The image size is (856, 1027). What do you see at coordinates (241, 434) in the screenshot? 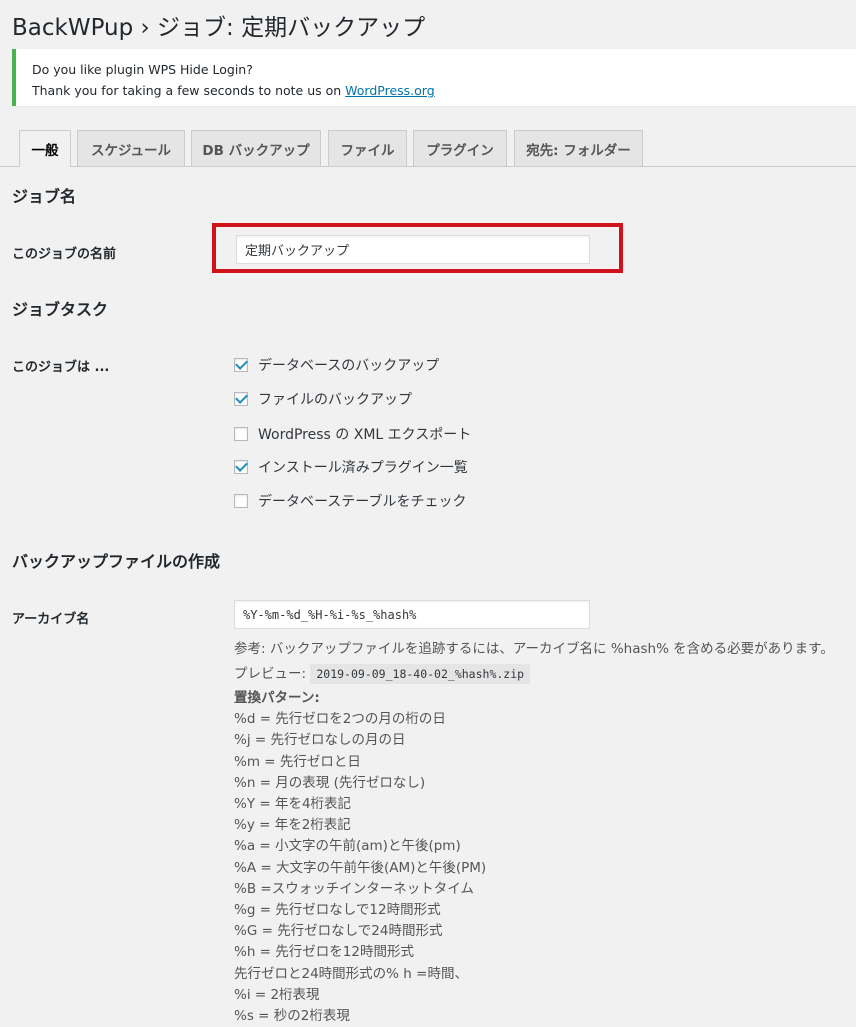
I see `checkbox-xml-export` at bounding box center [241, 434].